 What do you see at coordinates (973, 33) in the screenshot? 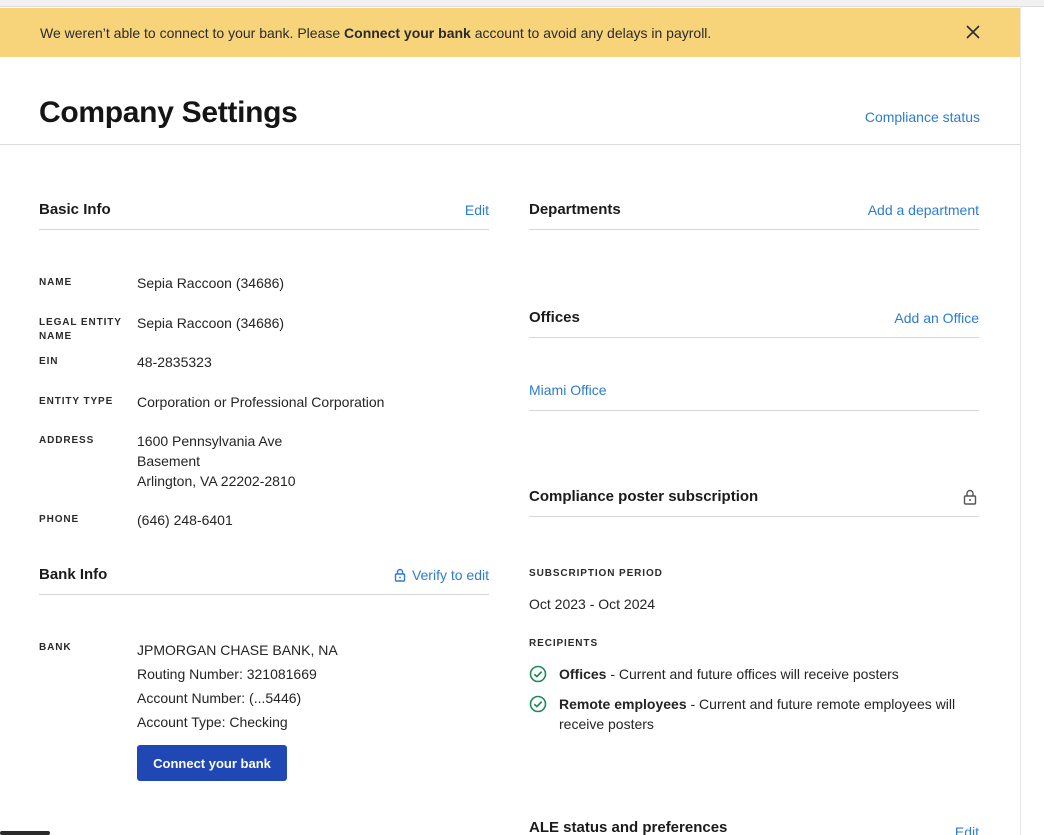
I see `close-icon` at bounding box center [973, 33].